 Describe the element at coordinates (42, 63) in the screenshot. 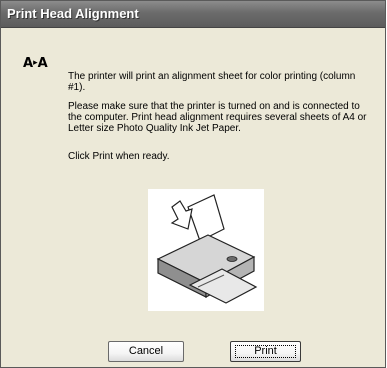

I see `icon-letter-right: A` at that location.